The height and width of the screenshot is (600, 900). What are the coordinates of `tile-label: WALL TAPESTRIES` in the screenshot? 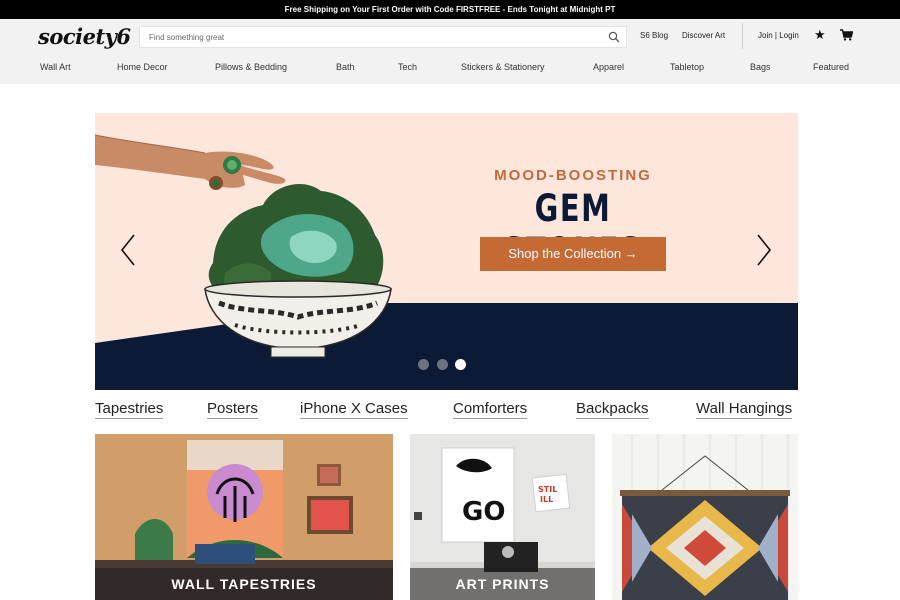 It's located at (244, 584).